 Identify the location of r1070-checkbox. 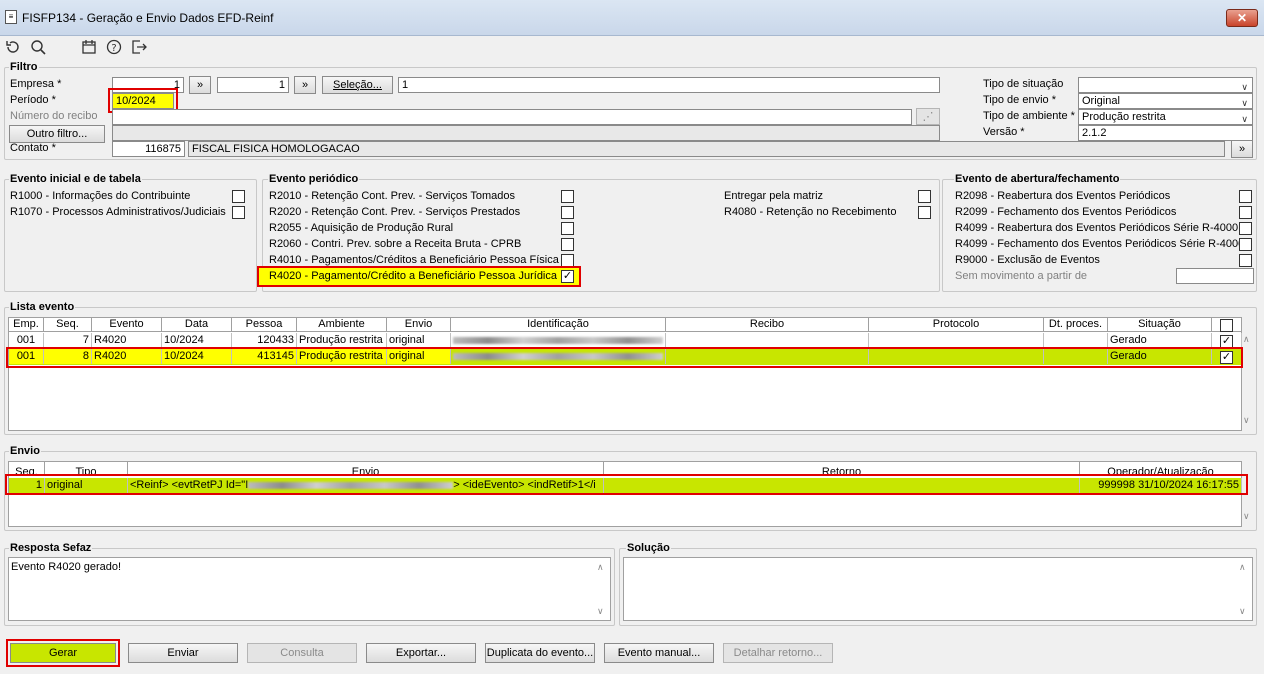
(238, 212).